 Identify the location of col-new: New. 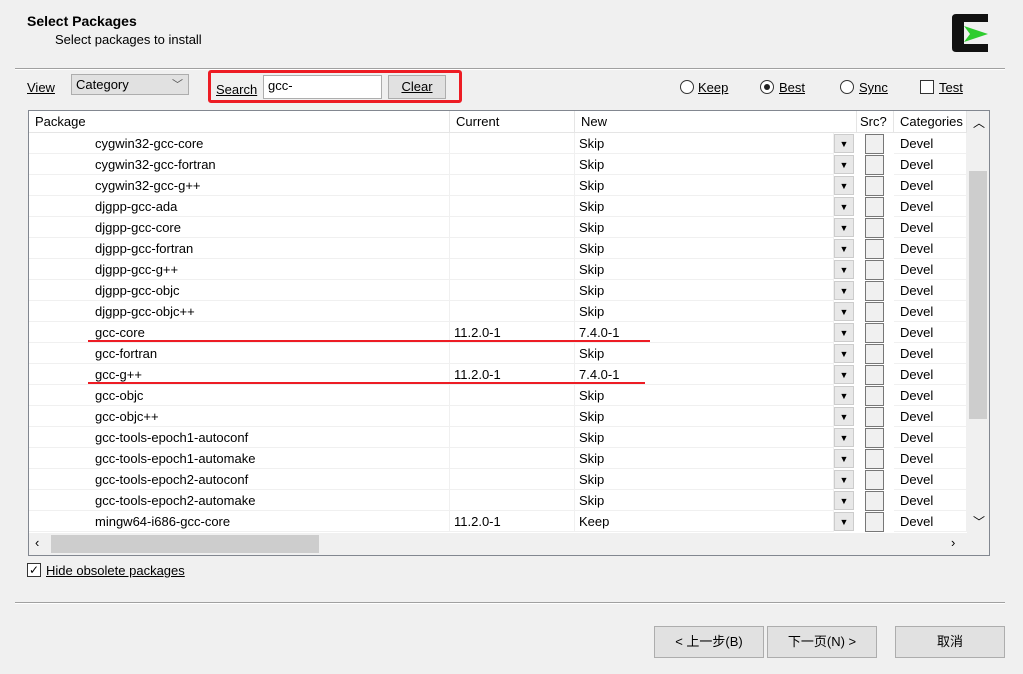
(716, 122).